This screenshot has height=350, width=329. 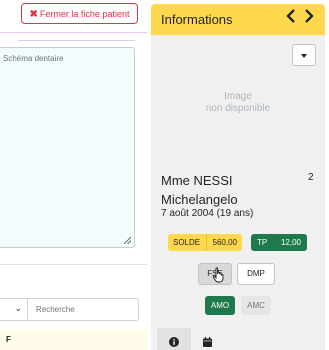 I want to click on patient-photo-placeholder: Image non disponible, so click(x=238, y=103).